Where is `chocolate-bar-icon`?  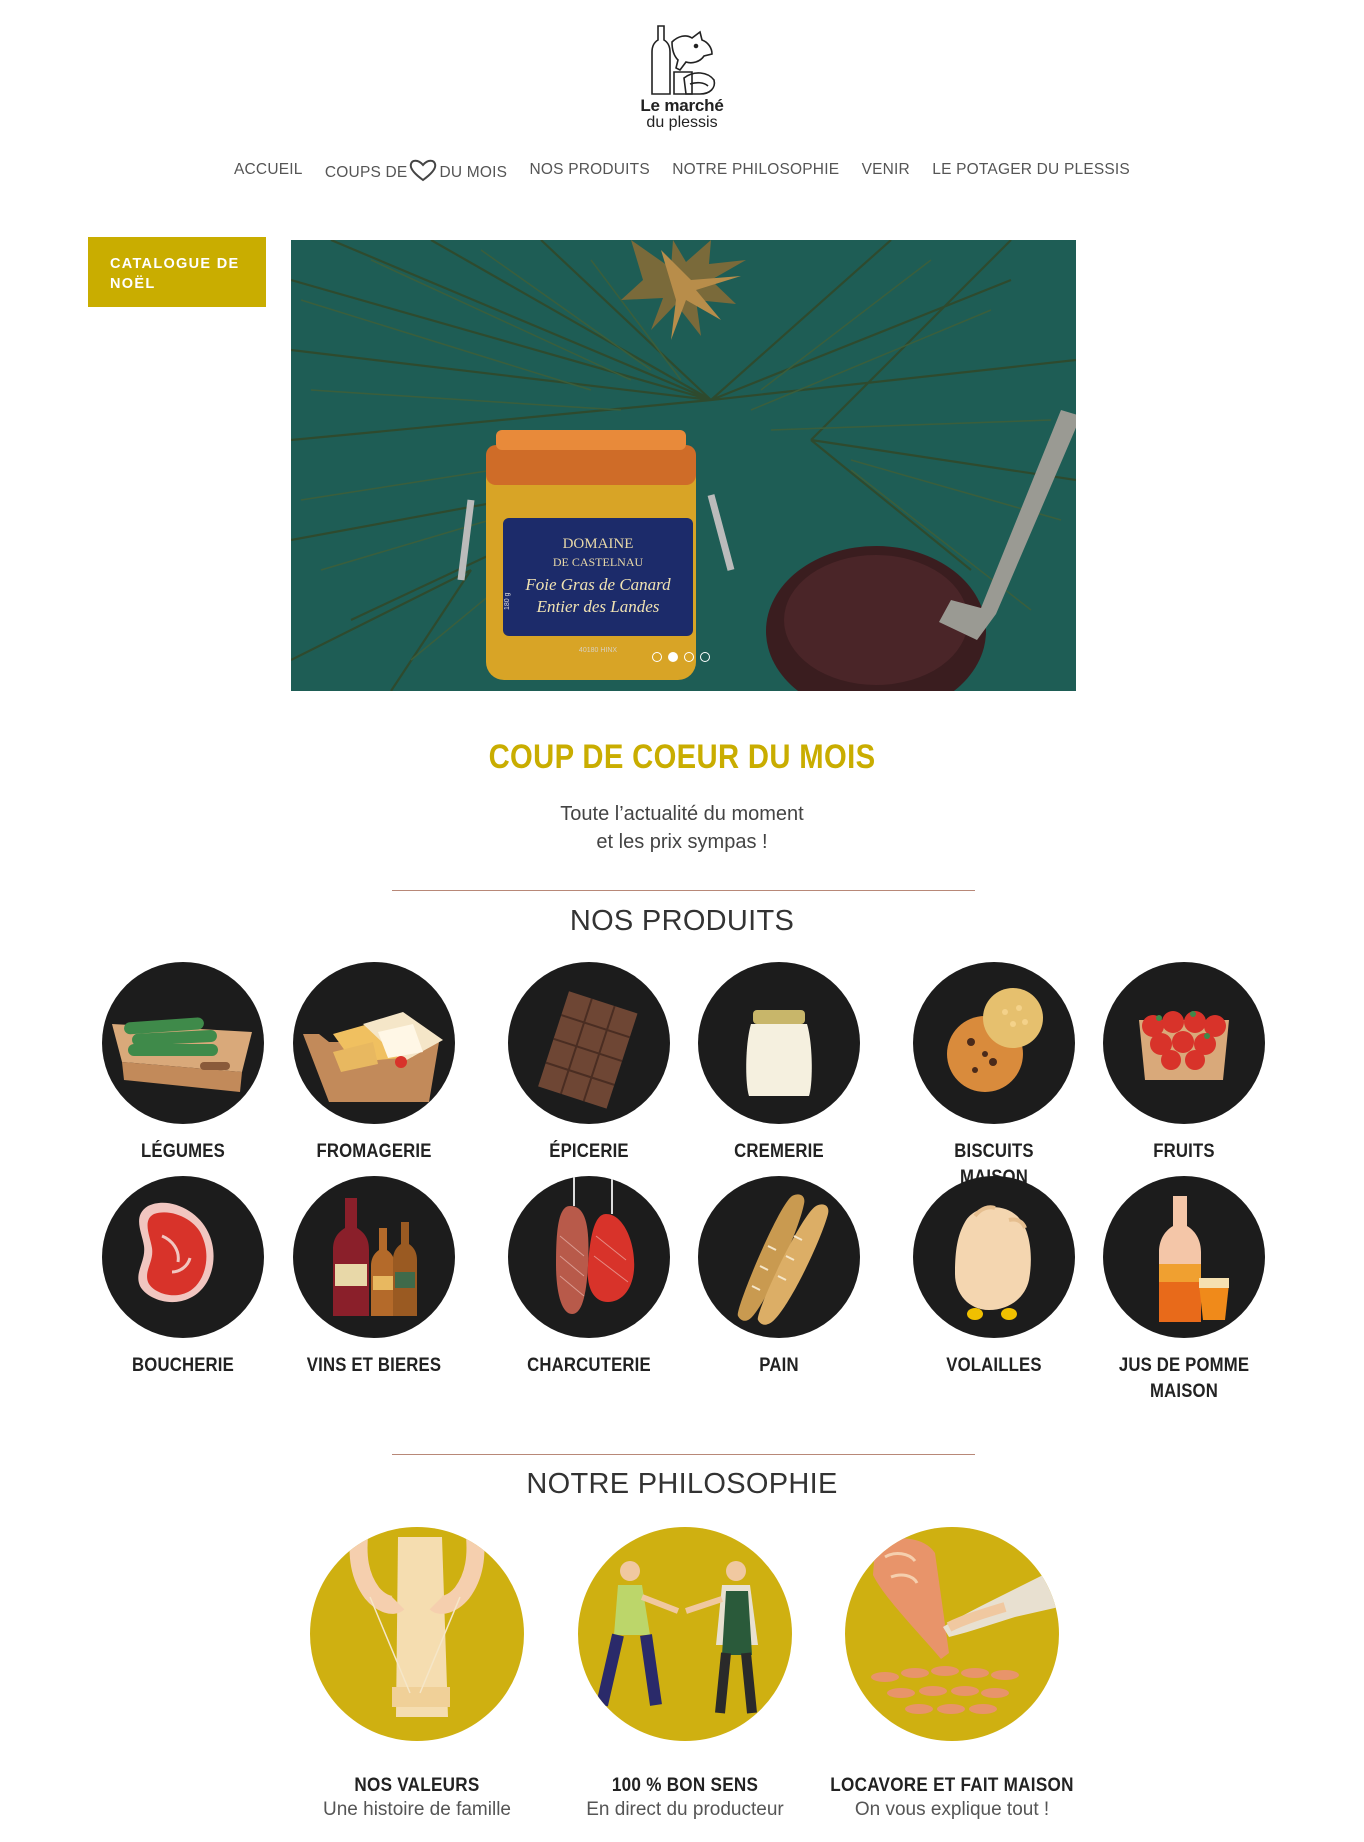 chocolate-bar-icon is located at coordinates (588, 1050).